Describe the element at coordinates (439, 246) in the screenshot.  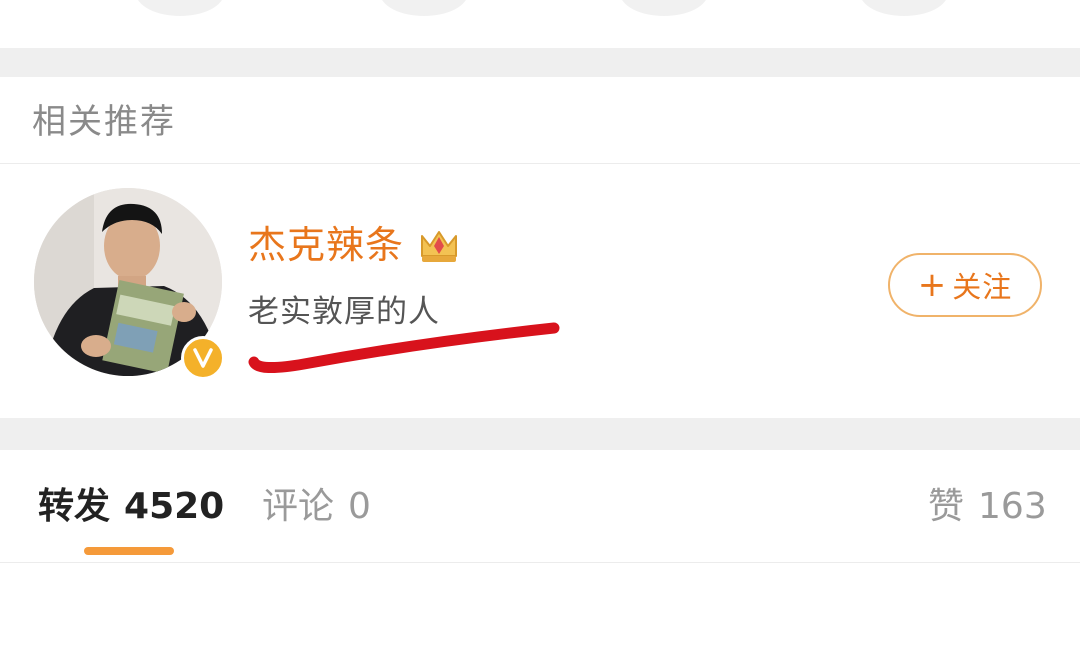
I see `crown-icon` at that location.